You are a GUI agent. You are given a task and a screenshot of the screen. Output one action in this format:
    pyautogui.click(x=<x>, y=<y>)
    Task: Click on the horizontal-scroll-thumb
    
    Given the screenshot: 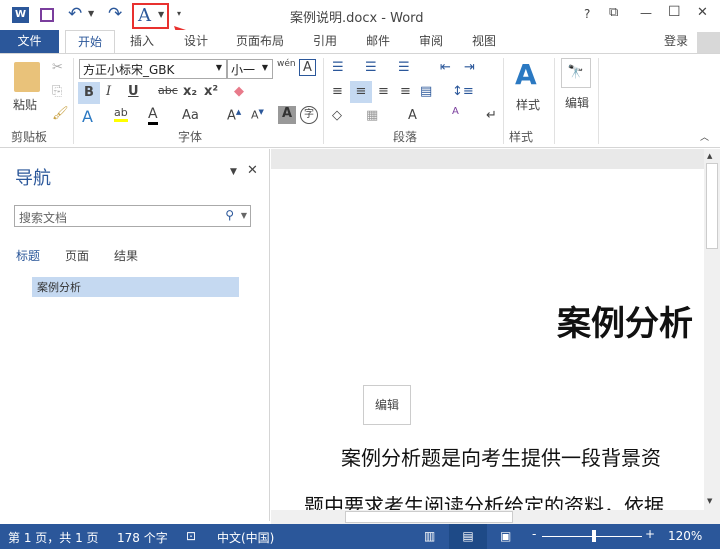 What is the action you would take?
    pyautogui.click(x=429, y=517)
    